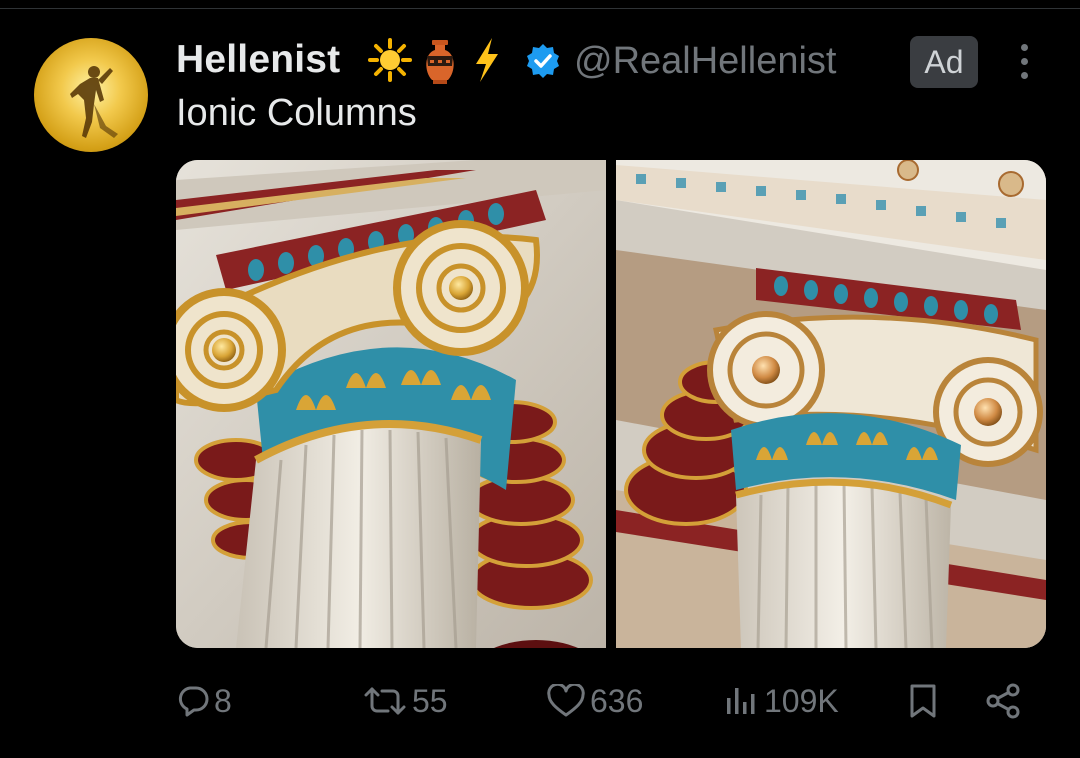 The width and height of the screenshot is (1080, 758). Describe the element at coordinates (741, 701) in the screenshot. I see `views-bar-chart-icon` at that location.